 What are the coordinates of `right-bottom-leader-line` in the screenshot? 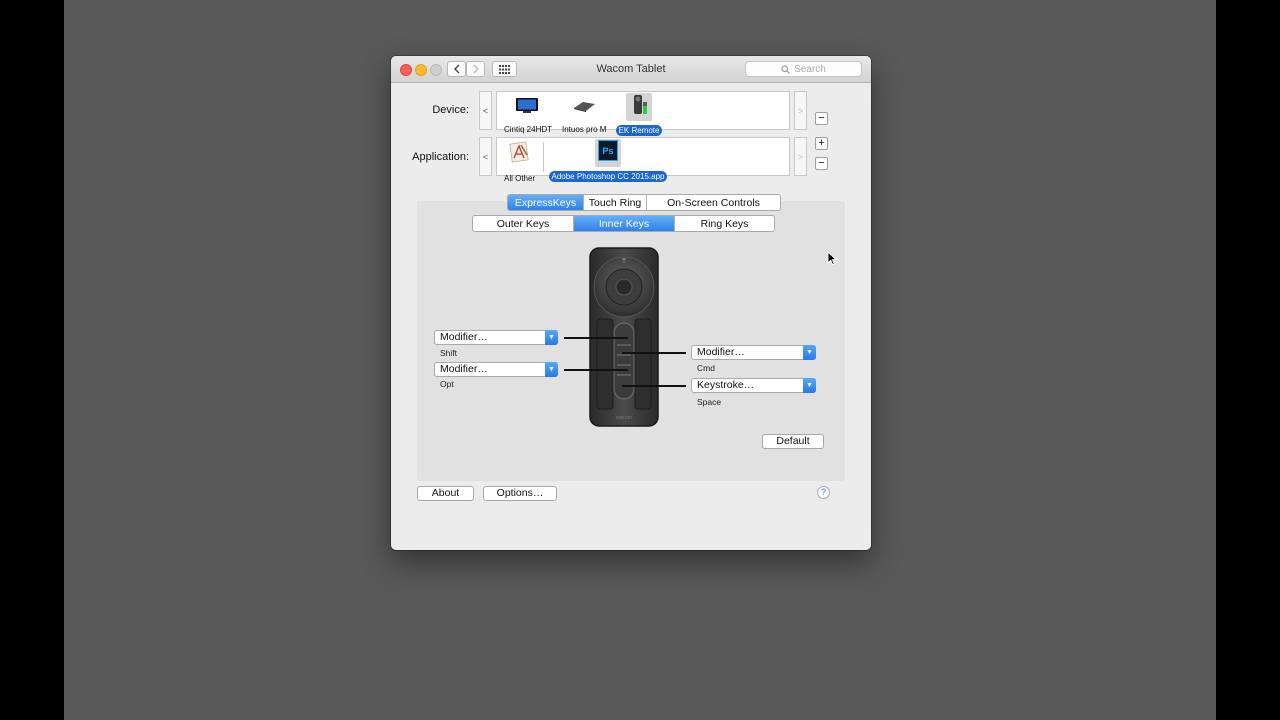 It's located at (654, 386).